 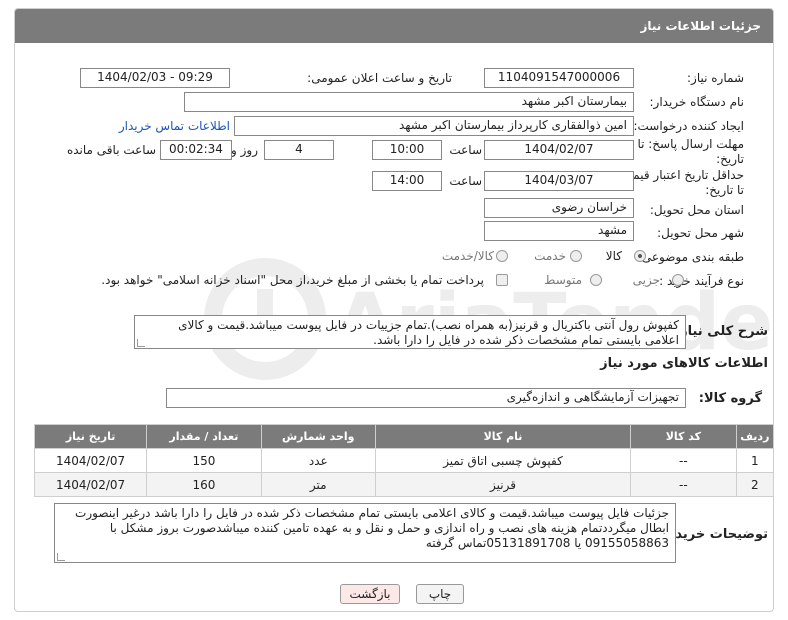 I want to click on remaining-label: ساعت باقی مانده, so click(x=111, y=150).